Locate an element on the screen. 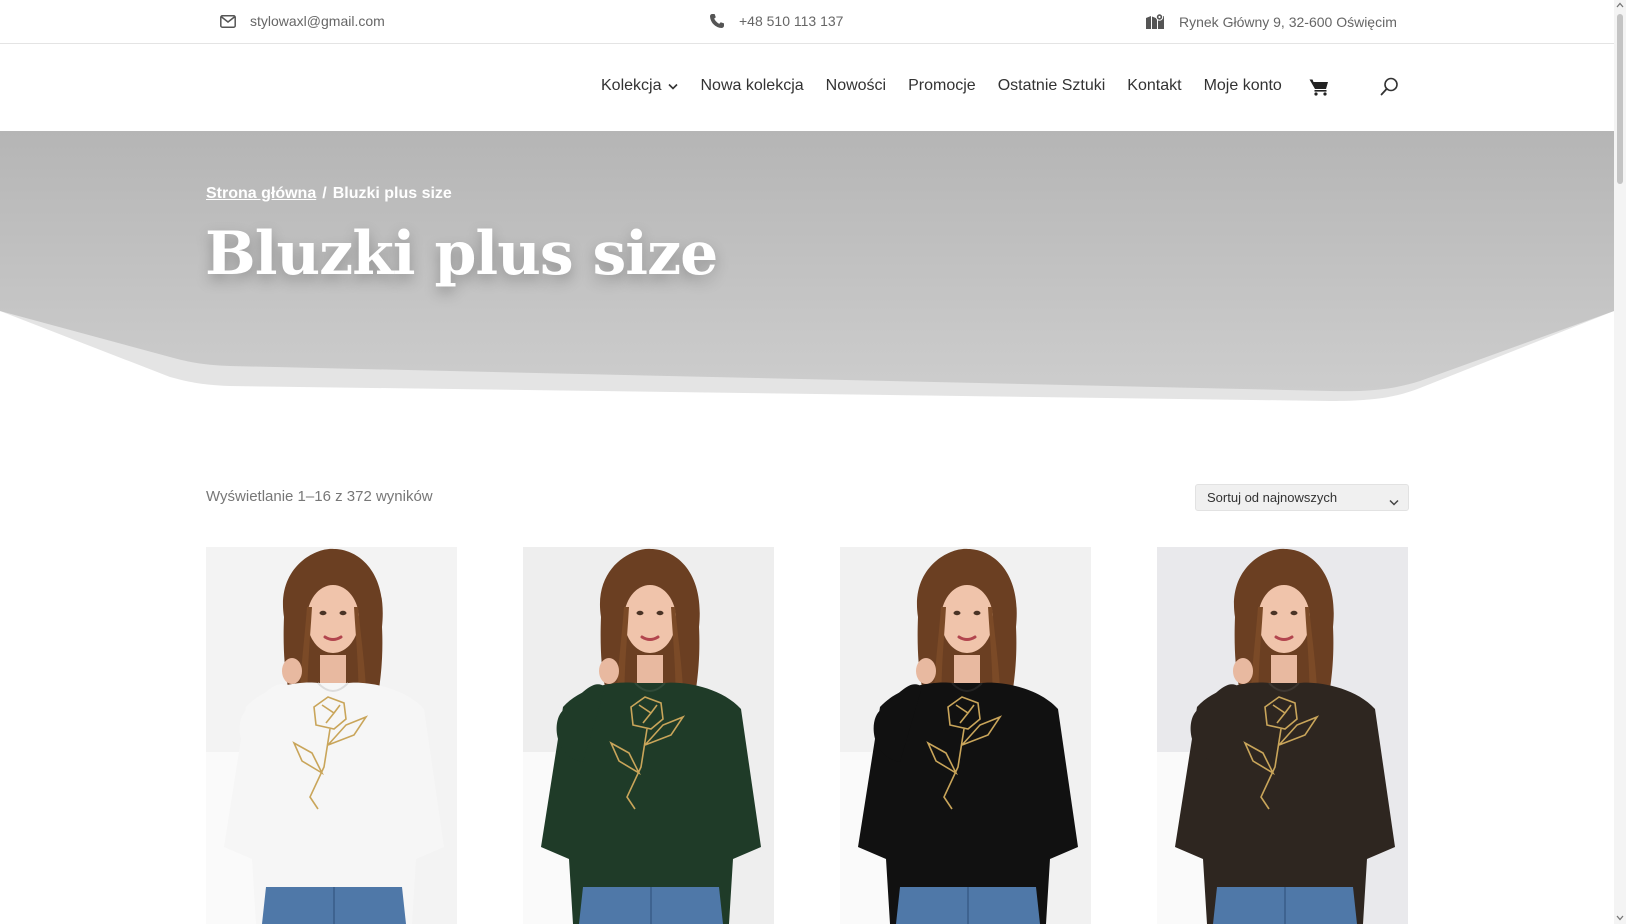 This screenshot has height=924, width=1626. sort-selected-value: Sortuj od najnowszych is located at coordinates (1272, 497).